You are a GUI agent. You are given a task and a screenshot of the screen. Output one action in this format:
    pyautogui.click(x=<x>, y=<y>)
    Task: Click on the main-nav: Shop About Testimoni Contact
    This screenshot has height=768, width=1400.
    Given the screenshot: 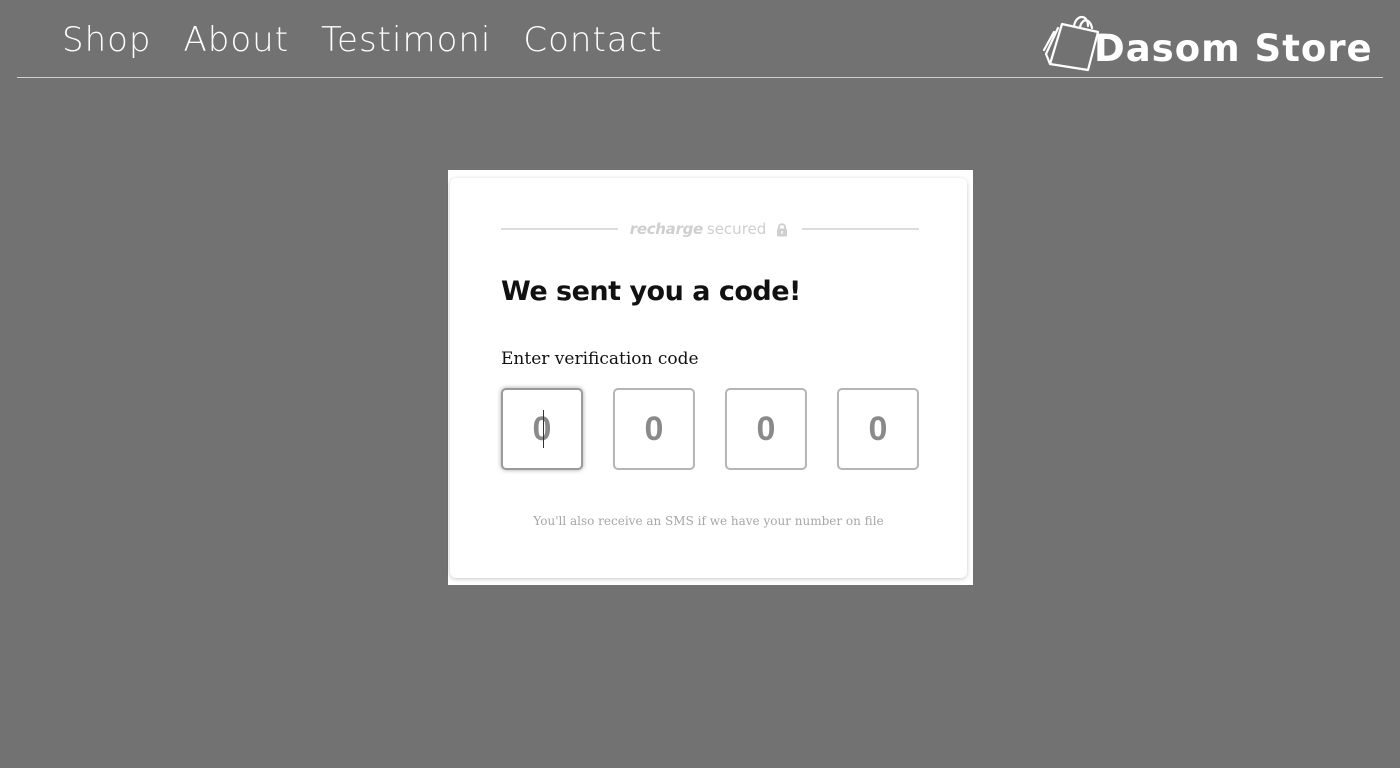 What is the action you would take?
    pyautogui.click(x=378, y=40)
    